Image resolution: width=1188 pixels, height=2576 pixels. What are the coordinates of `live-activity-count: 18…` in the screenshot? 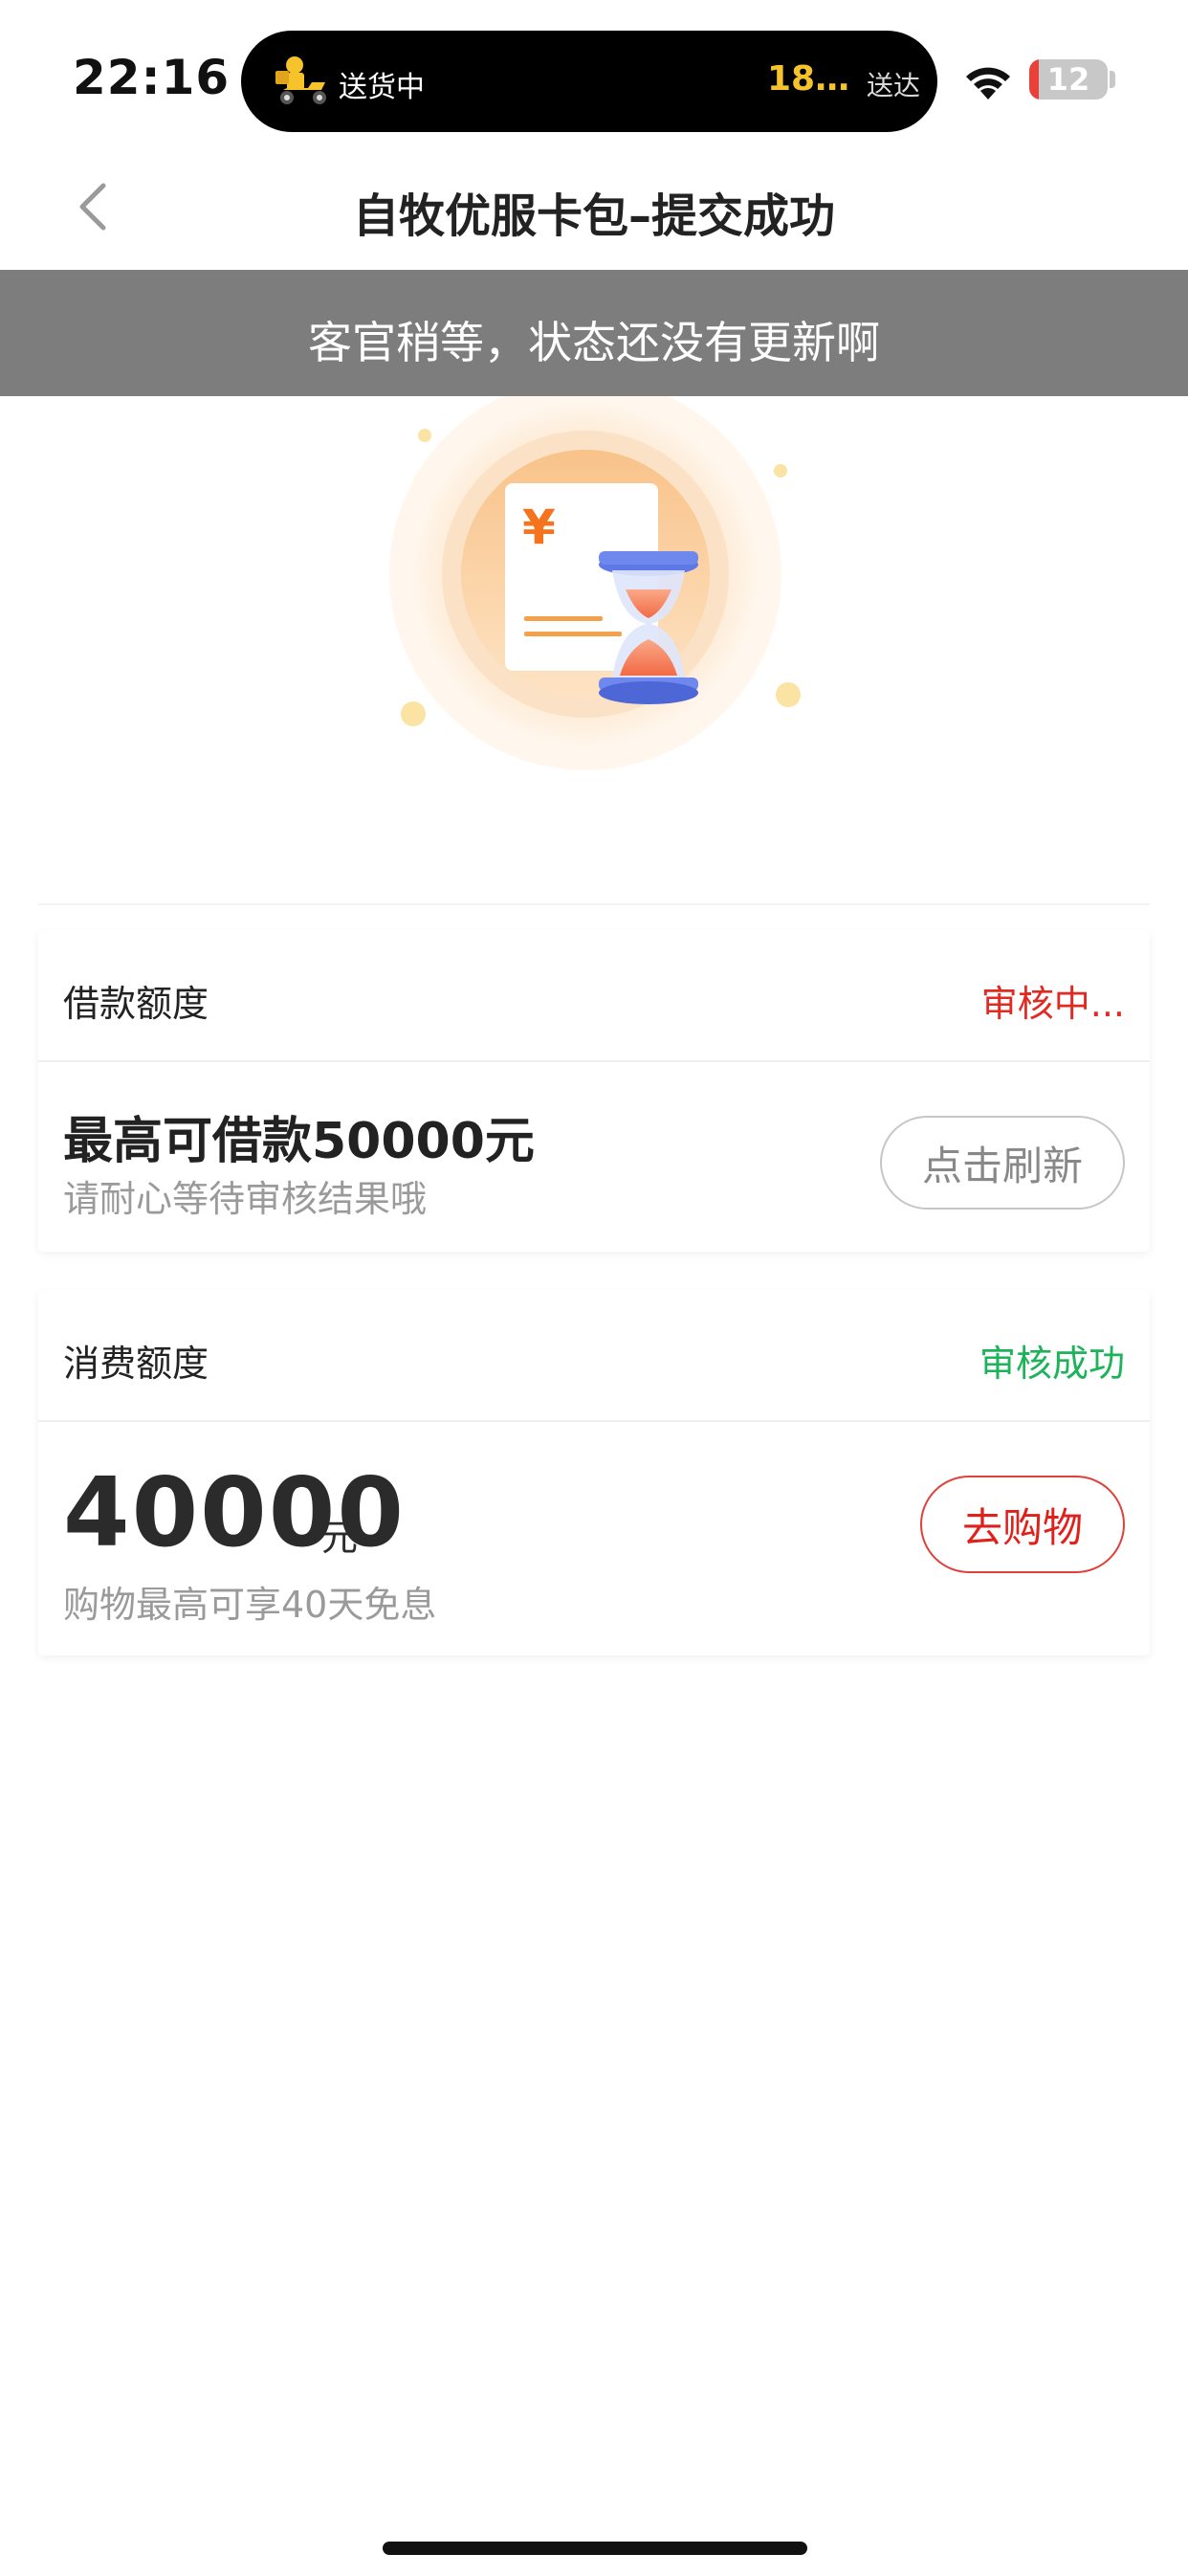 It's located at (808, 79).